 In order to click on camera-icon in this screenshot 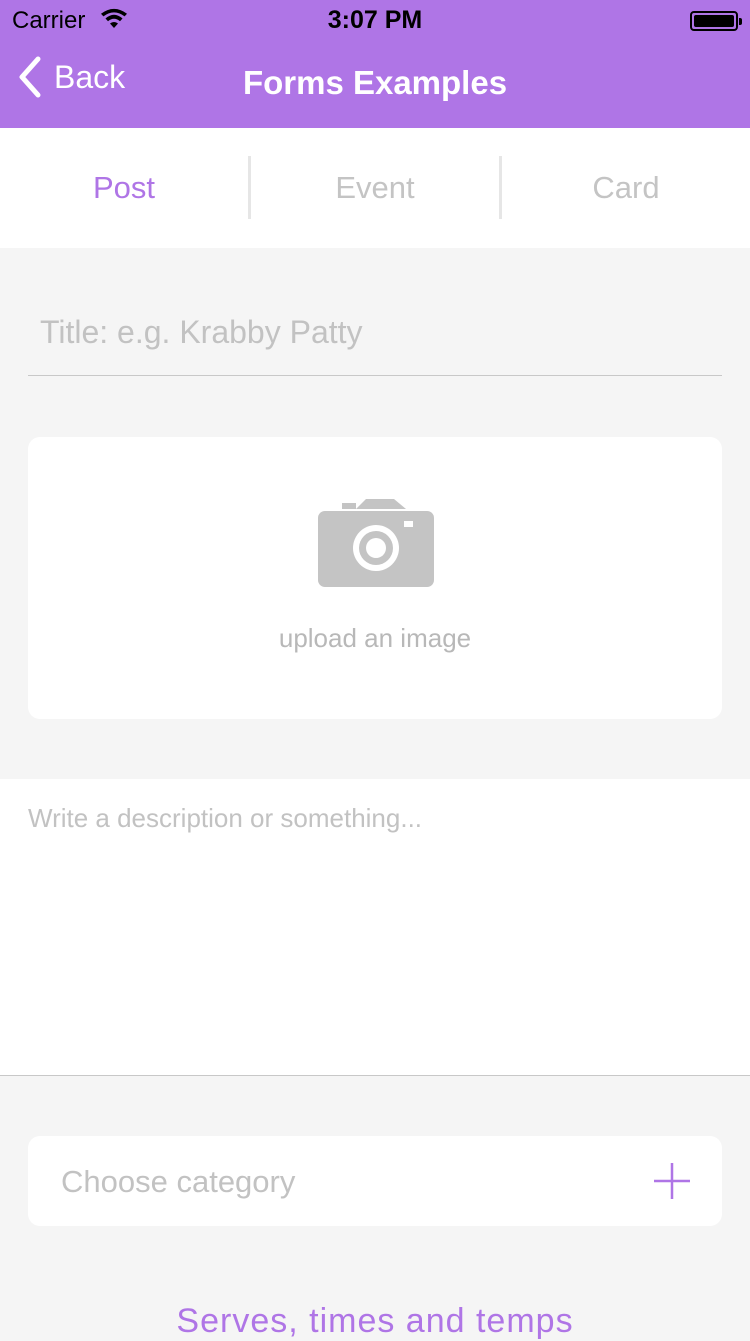, I will do `click(376, 543)`.